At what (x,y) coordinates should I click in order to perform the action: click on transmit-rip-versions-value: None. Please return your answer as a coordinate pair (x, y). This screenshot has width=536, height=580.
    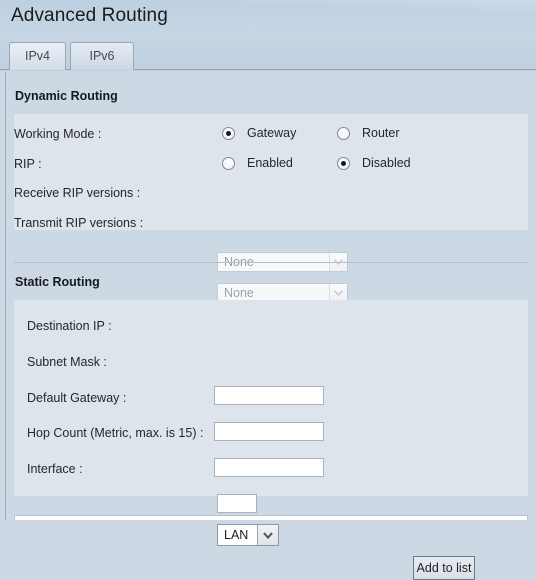
    Looking at the image, I should click on (239, 293).